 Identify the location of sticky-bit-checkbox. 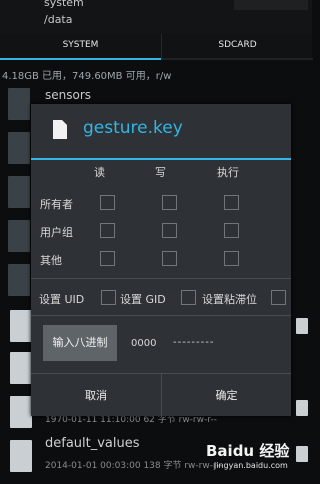
(278, 297).